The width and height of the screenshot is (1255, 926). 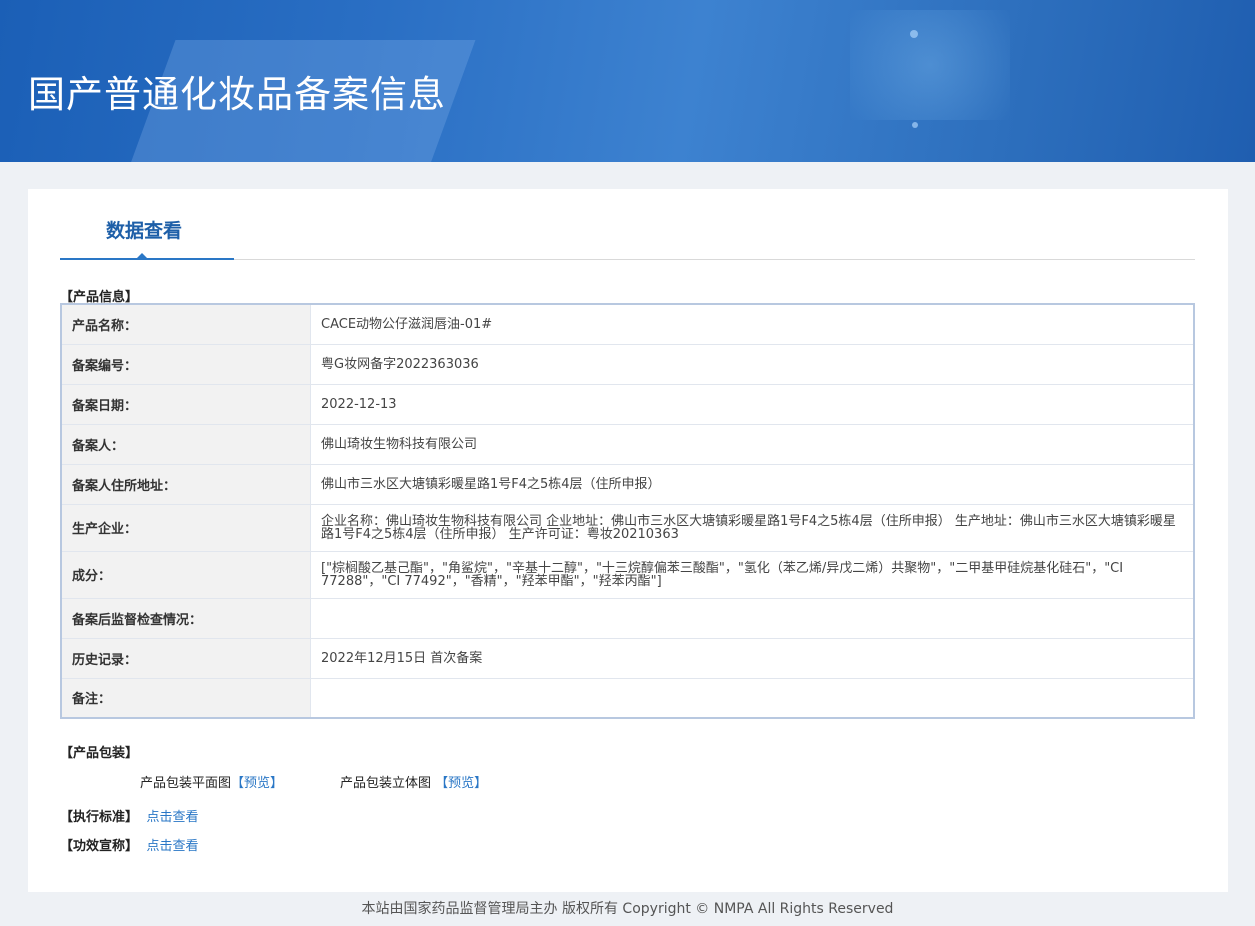 What do you see at coordinates (173, 846) in the screenshot?
I see `efficacy-view-link: 点击查看` at bounding box center [173, 846].